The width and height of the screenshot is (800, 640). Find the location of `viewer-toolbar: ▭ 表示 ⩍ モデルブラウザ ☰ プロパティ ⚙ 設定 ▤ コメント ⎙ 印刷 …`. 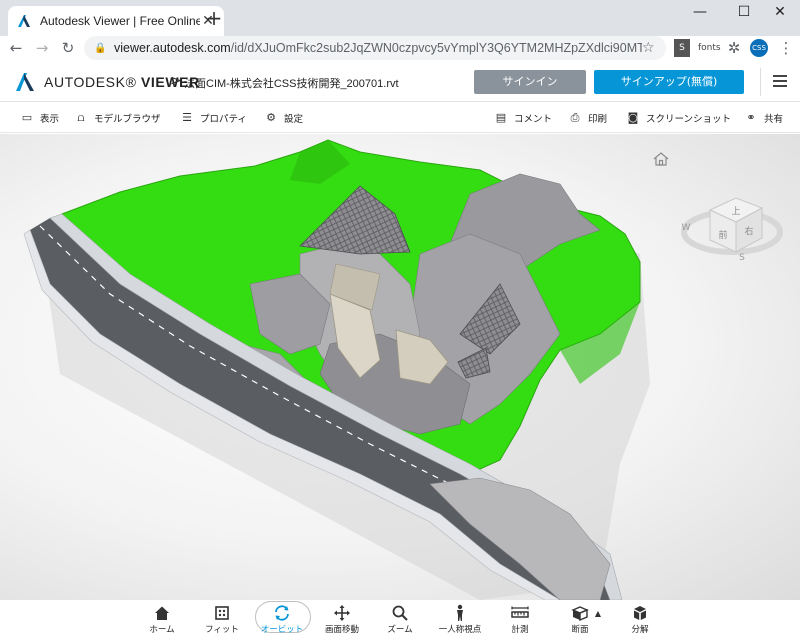

viewer-toolbar: ▭ 表示 ⩍ モデルブラウザ ☰ プロパティ ⚙ 設定 ▤ コメント ⎙ 印刷 … is located at coordinates (400, 118).